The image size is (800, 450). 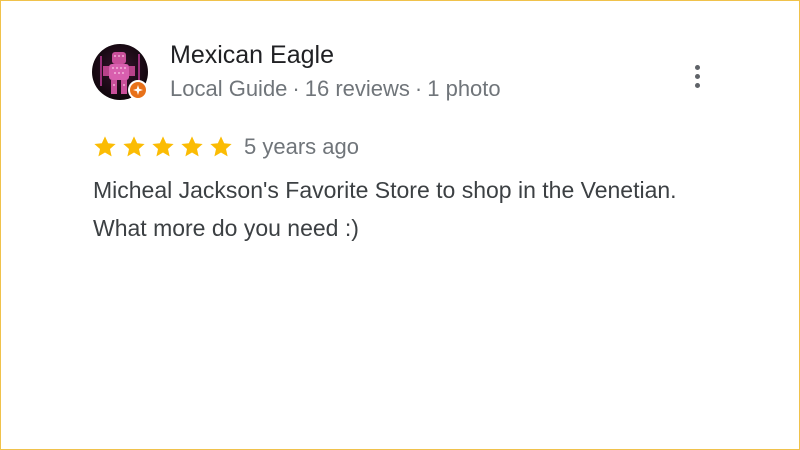 I want to click on author-meta: Local Guide · 16 reviews · 1 photo, so click(x=335, y=89).